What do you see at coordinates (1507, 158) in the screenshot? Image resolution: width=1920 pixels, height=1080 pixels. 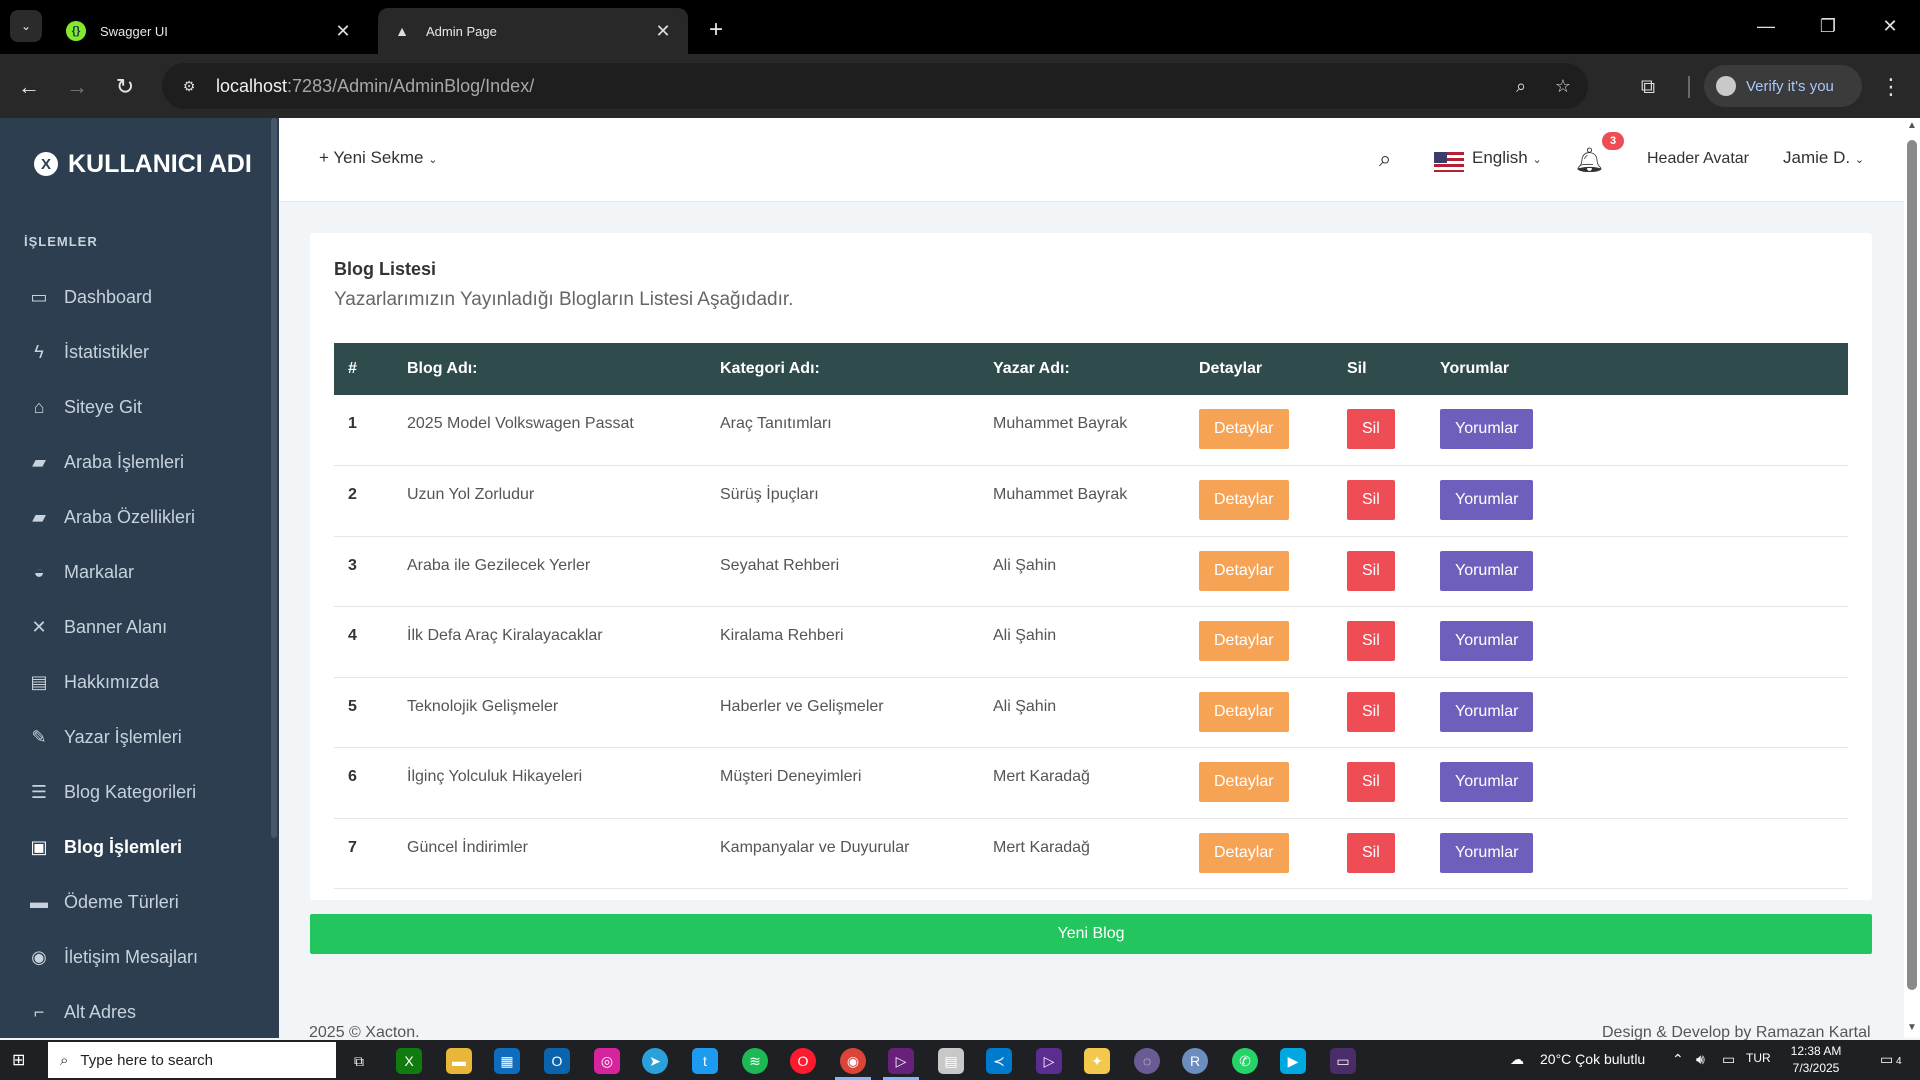 I see `language-selector: English ⌄` at bounding box center [1507, 158].